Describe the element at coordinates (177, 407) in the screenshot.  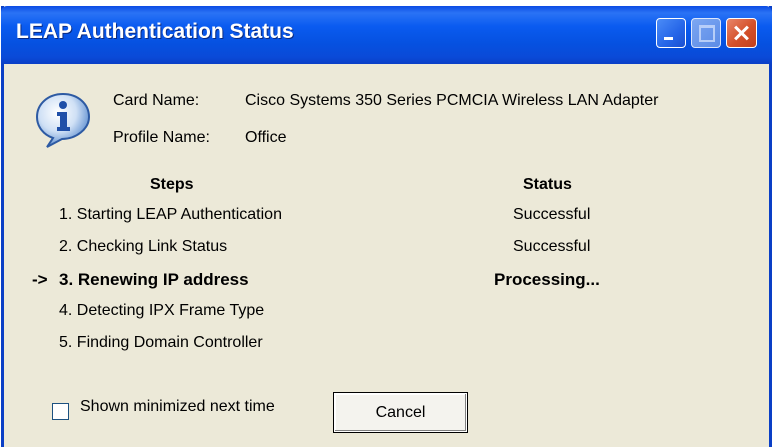
I see `show-minimized-label: Shown minimized next time` at that location.